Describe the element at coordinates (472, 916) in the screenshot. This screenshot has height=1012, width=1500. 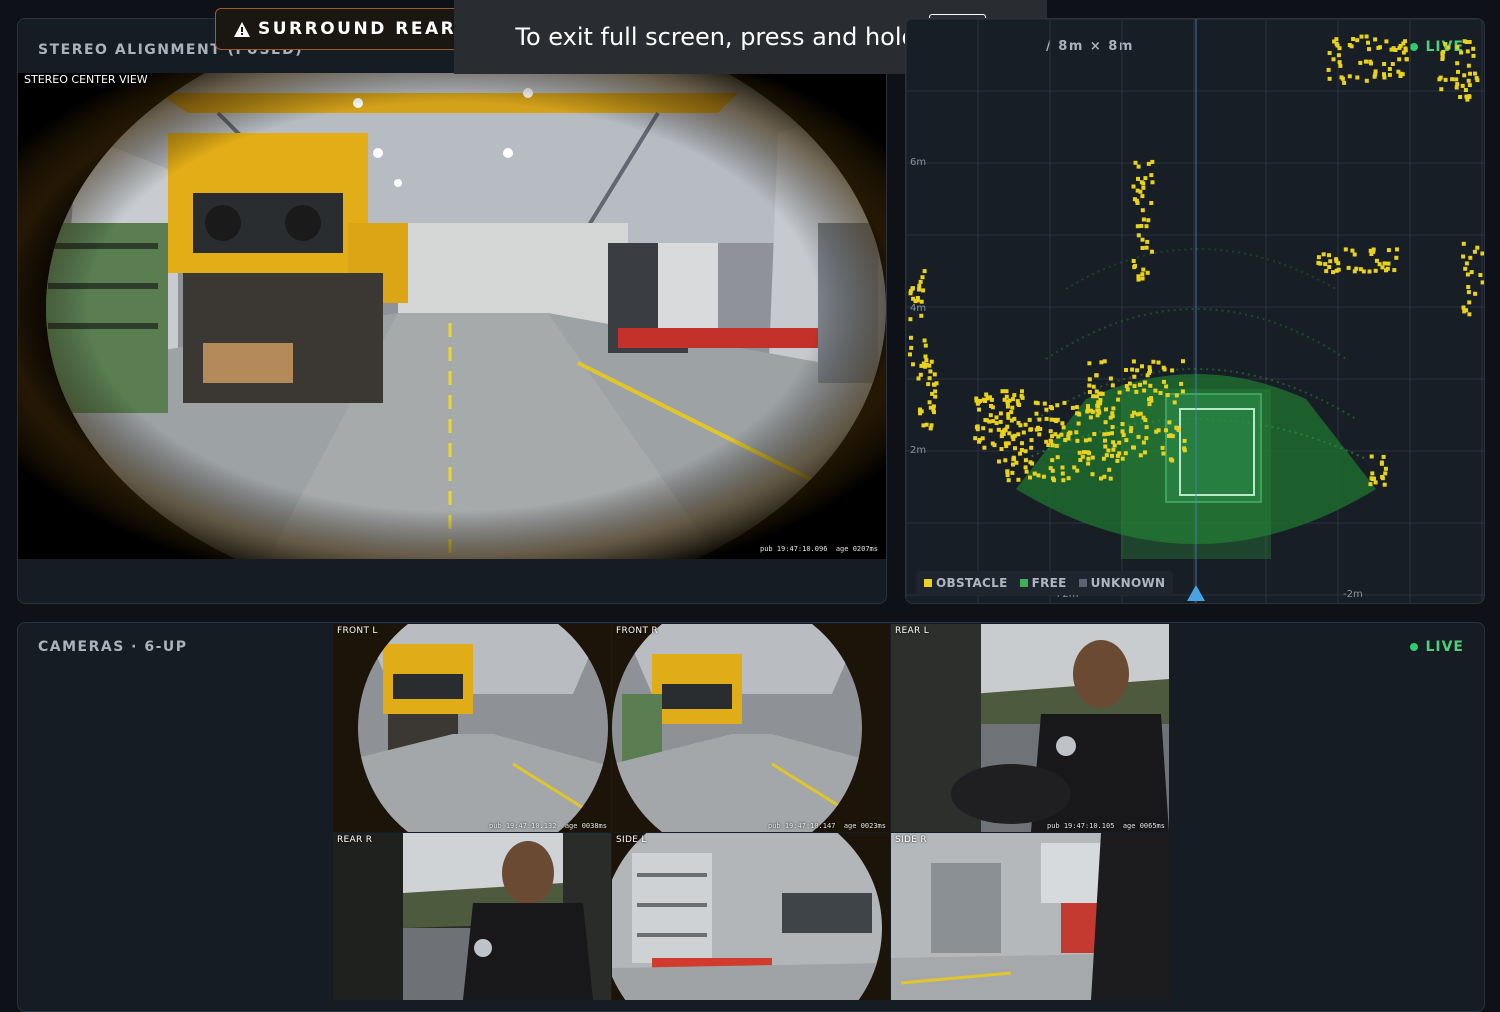
I see `camera-rear-r: REAR R` at that location.